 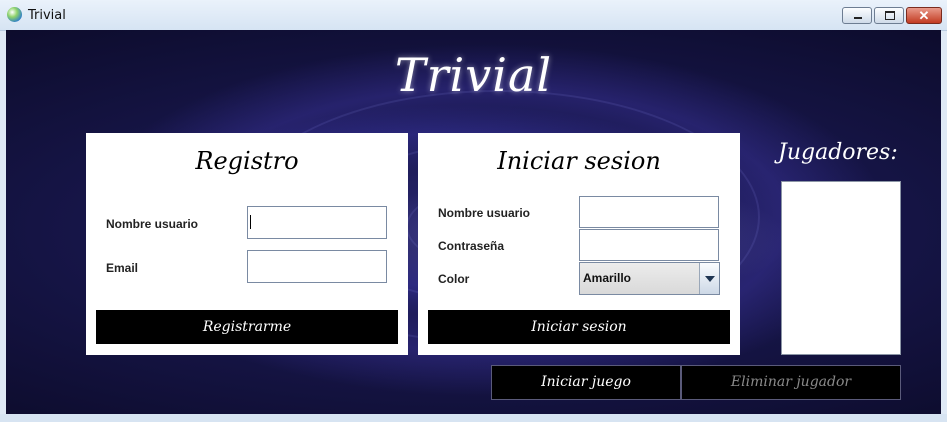 What do you see at coordinates (317, 266) in the screenshot?
I see `registro-email-input` at bounding box center [317, 266].